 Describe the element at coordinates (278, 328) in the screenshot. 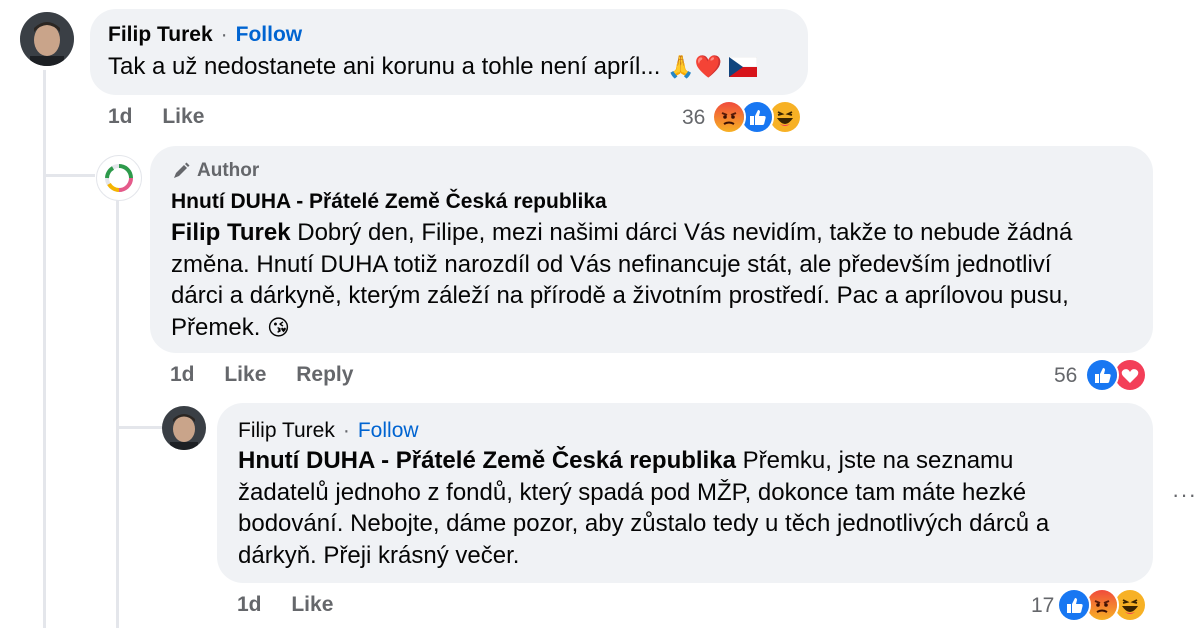

I see `kiss-emoji: 😘` at that location.